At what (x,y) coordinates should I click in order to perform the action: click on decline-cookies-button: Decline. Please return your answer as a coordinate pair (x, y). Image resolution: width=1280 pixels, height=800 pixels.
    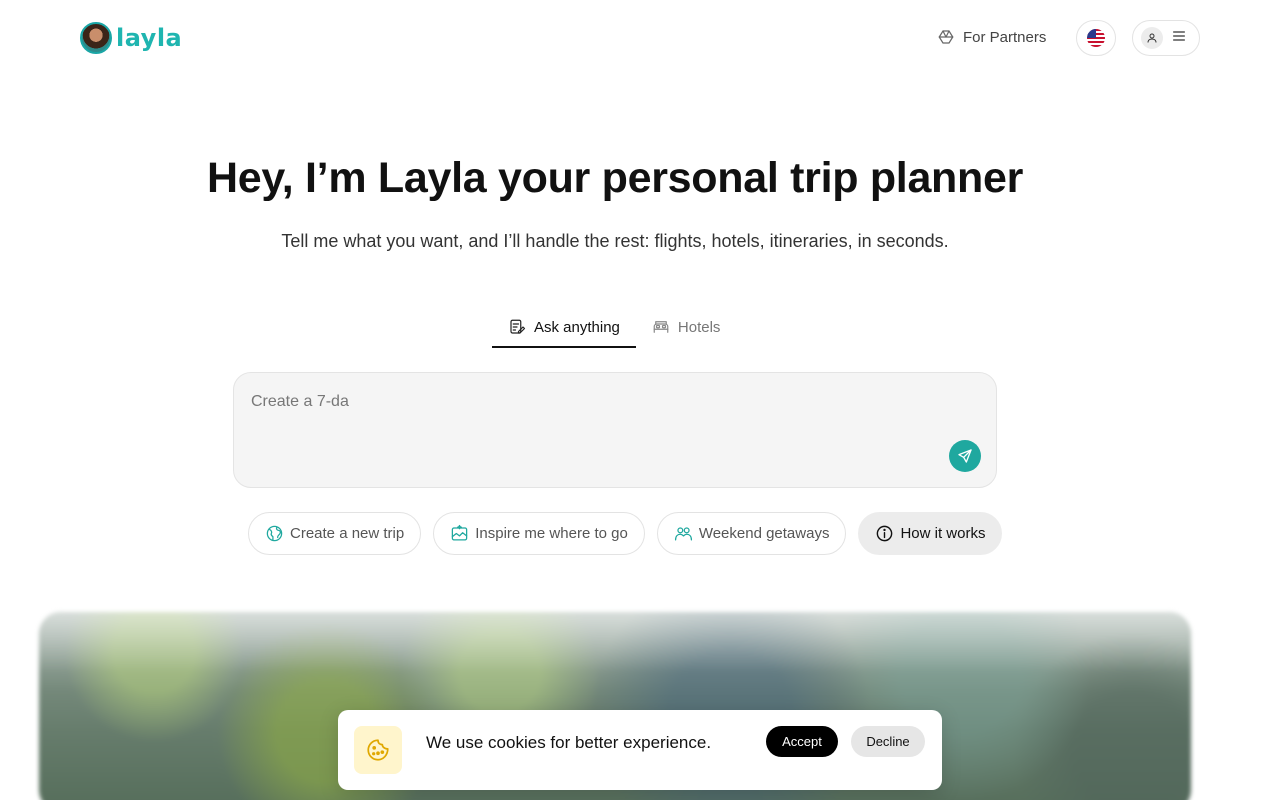
    Looking at the image, I should click on (888, 741).